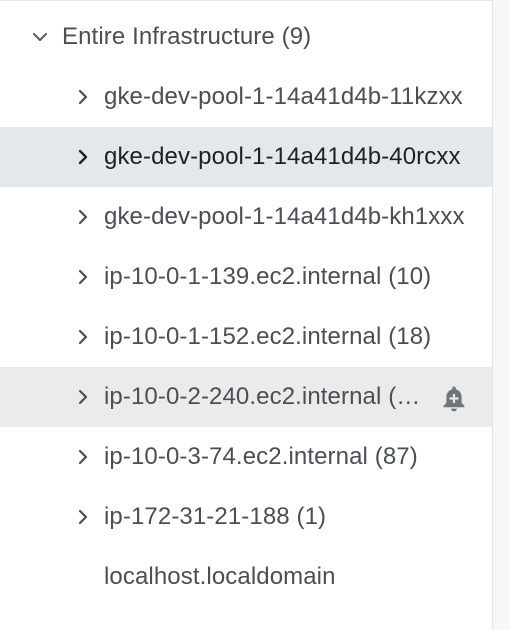 Image resolution: width=510 pixels, height=630 pixels. What do you see at coordinates (283, 96) in the screenshot?
I see `tree-row-label: gke-dev-pool-1-14a41d4b-11kzxx` at bounding box center [283, 96].